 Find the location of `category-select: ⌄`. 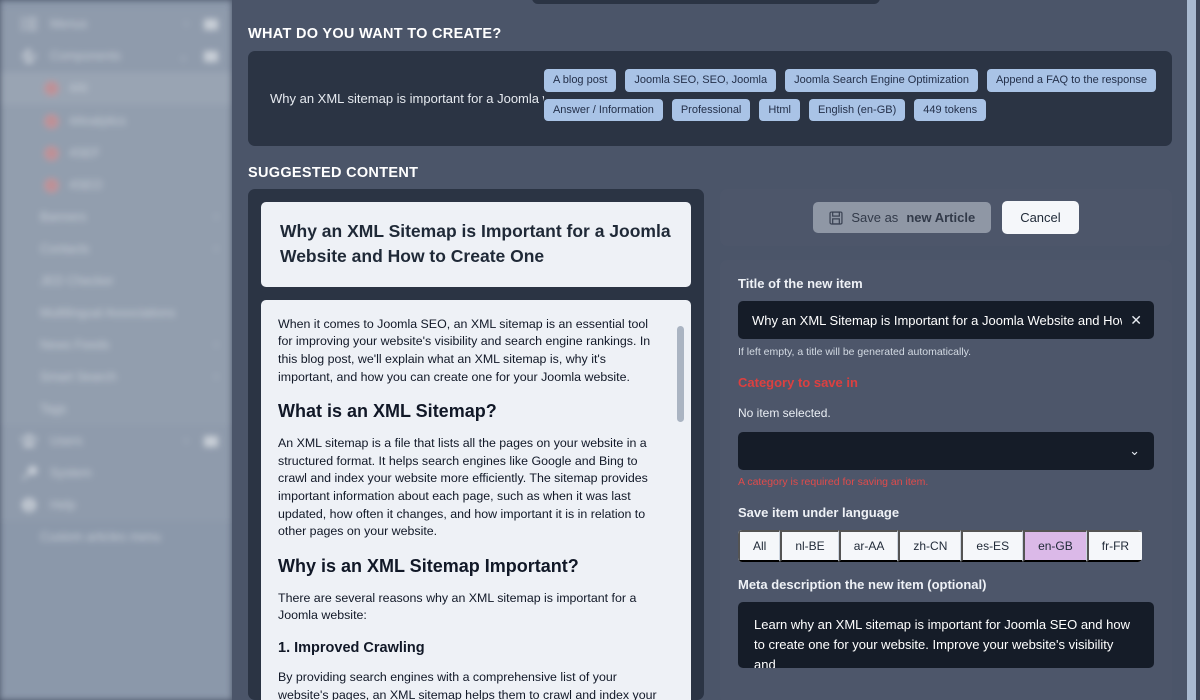

category-select: ⌄ is located at coordinates (946, 451).